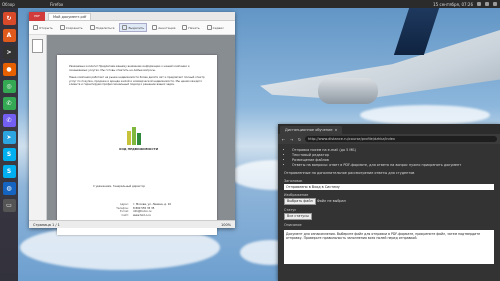  I want to click on tool-label: Сохранить, so click(74, 27).